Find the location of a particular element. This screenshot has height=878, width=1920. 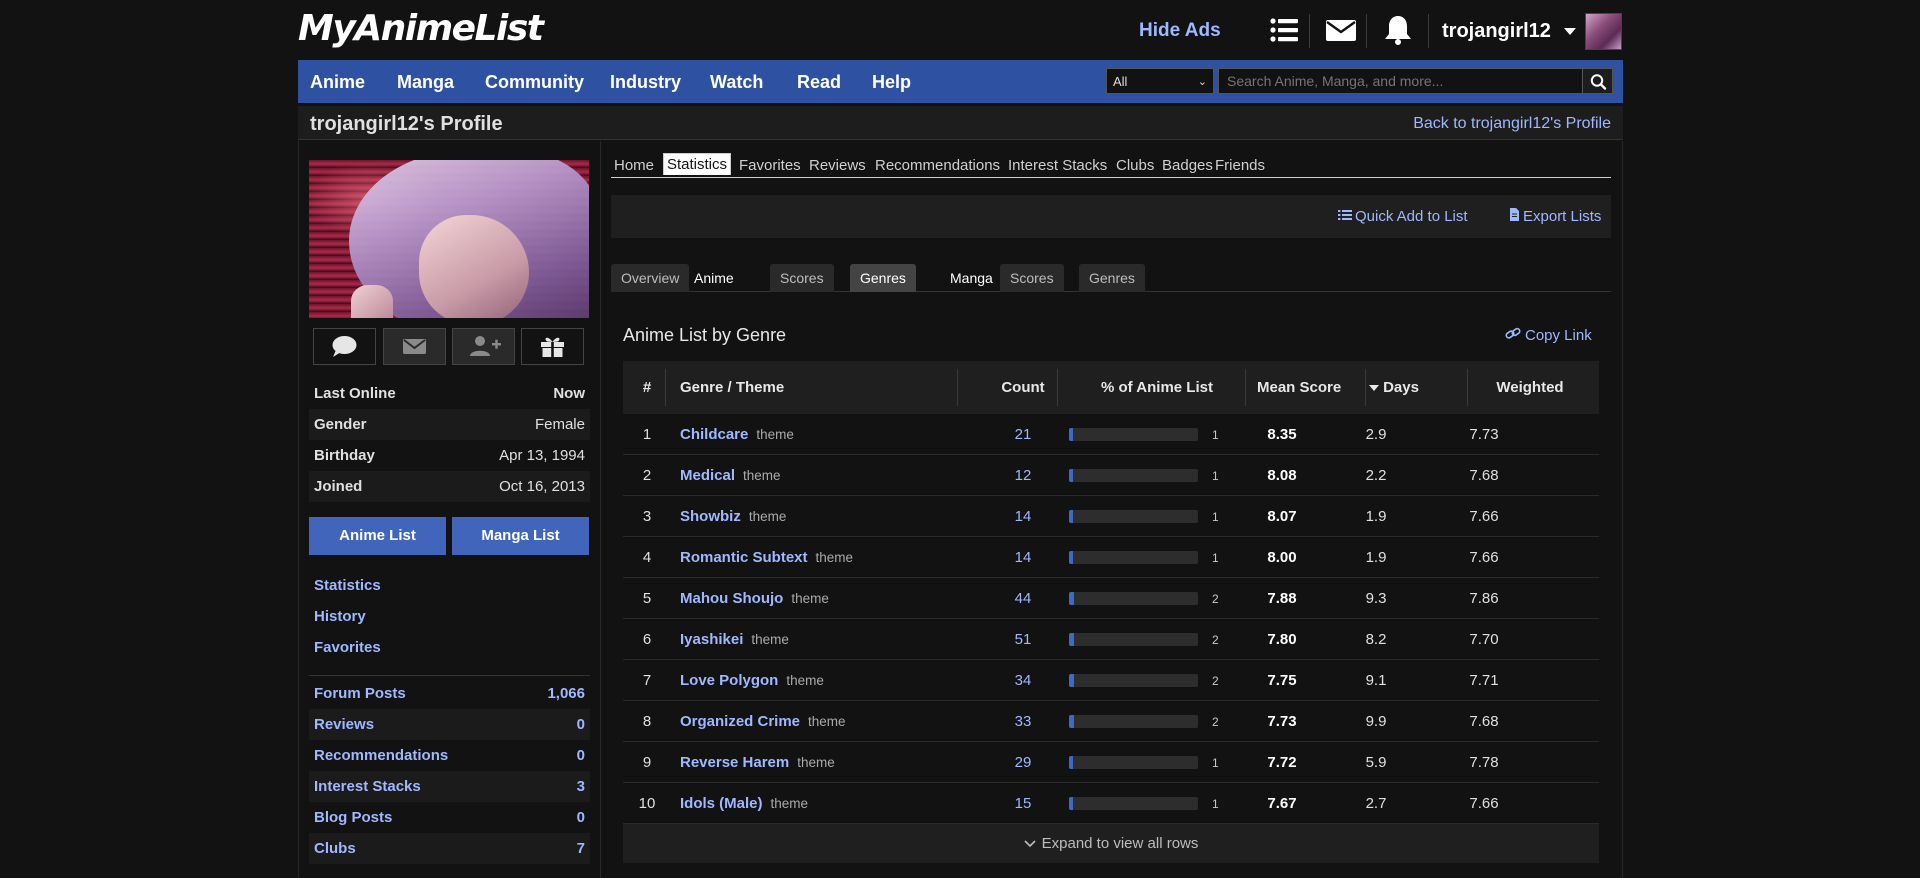

nav-read: Read is located at coordinates (819, 82).